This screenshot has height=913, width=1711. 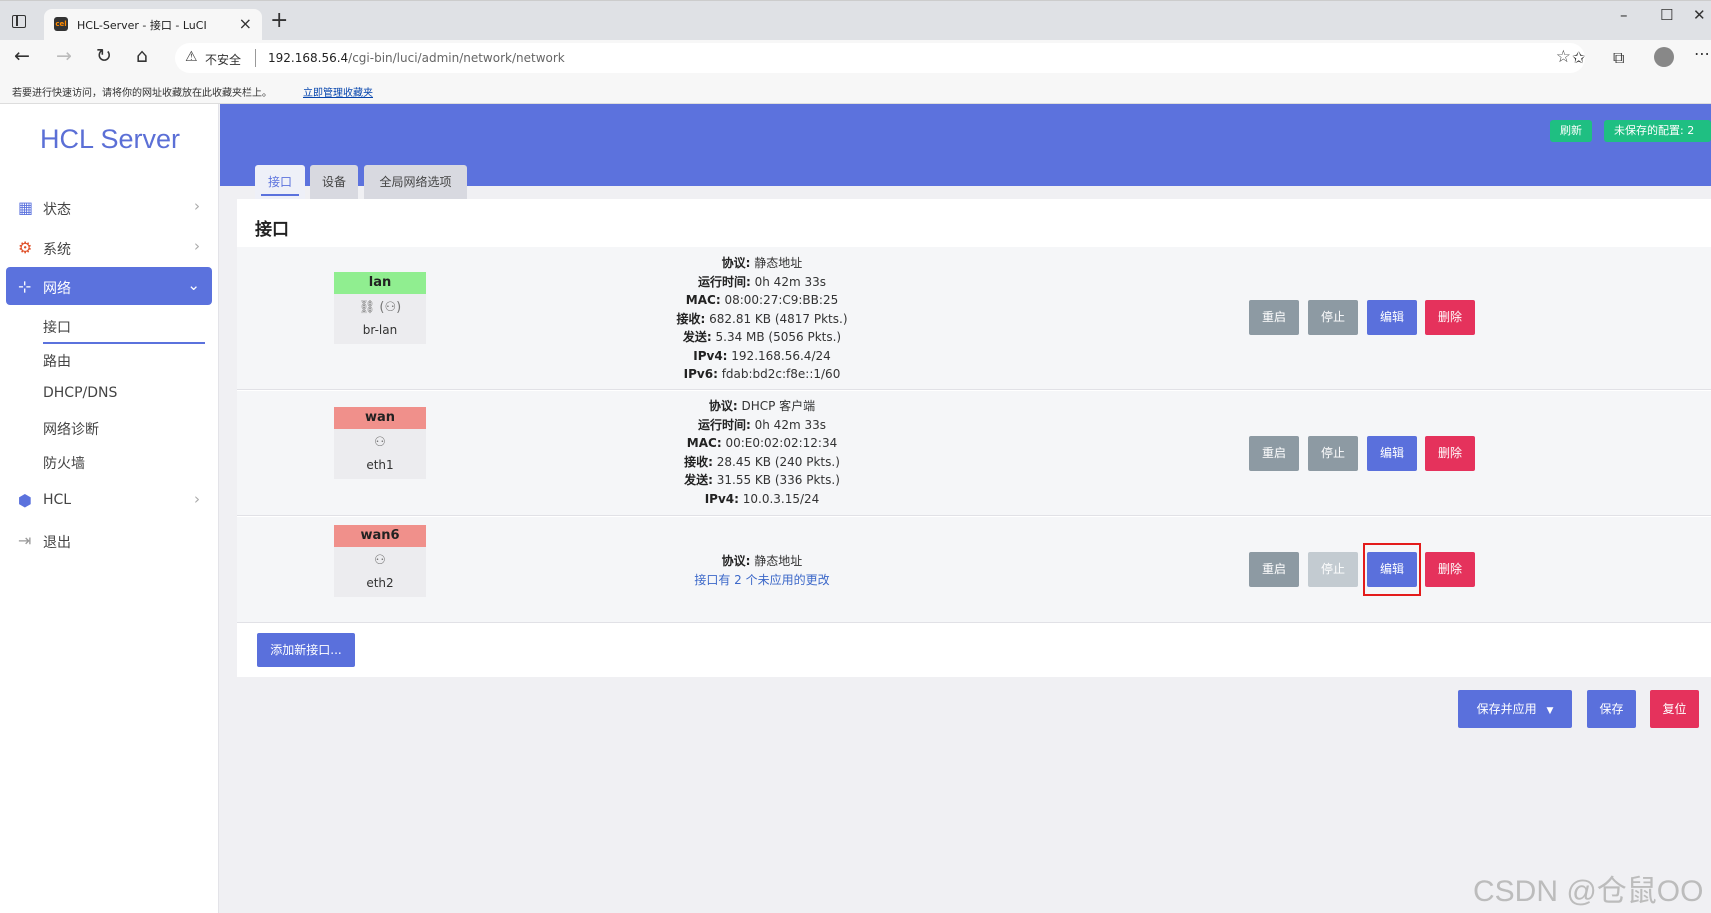 I want to click on tab-actions-icon, so click(x=19, y=21).